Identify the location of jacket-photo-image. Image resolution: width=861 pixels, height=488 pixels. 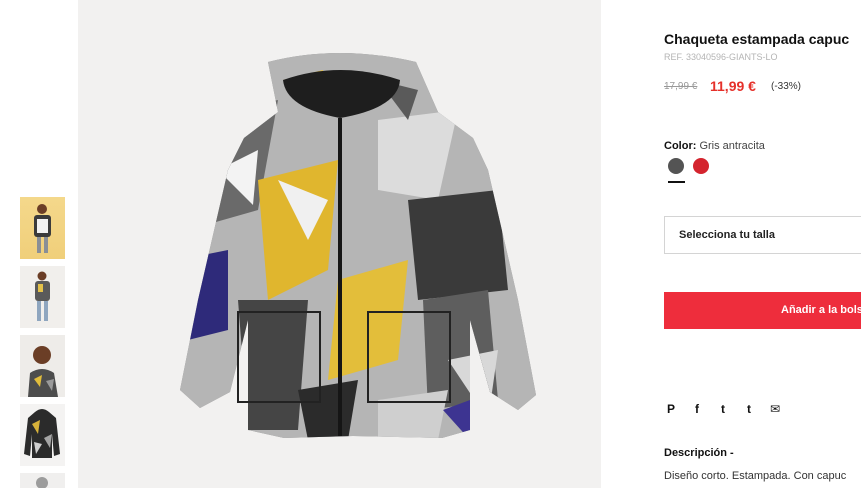
(42, 433).